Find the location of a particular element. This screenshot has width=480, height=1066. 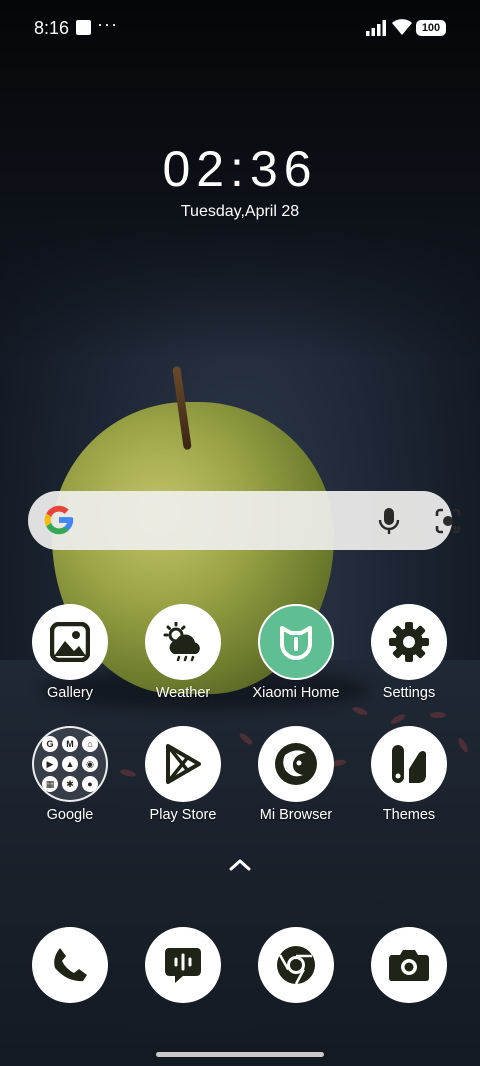

google-folder-icon: G M ⌂ ▶ ▲ ◉ ▦ ✱ ● is located at coordinates (70, 764).